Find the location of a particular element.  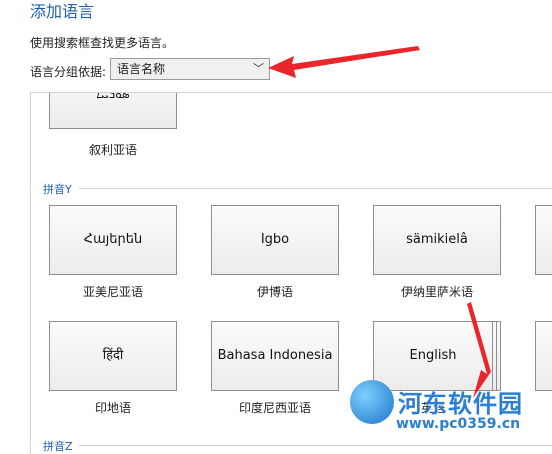

section-header-y: 拼音Y is located at coordinates (57, 189).